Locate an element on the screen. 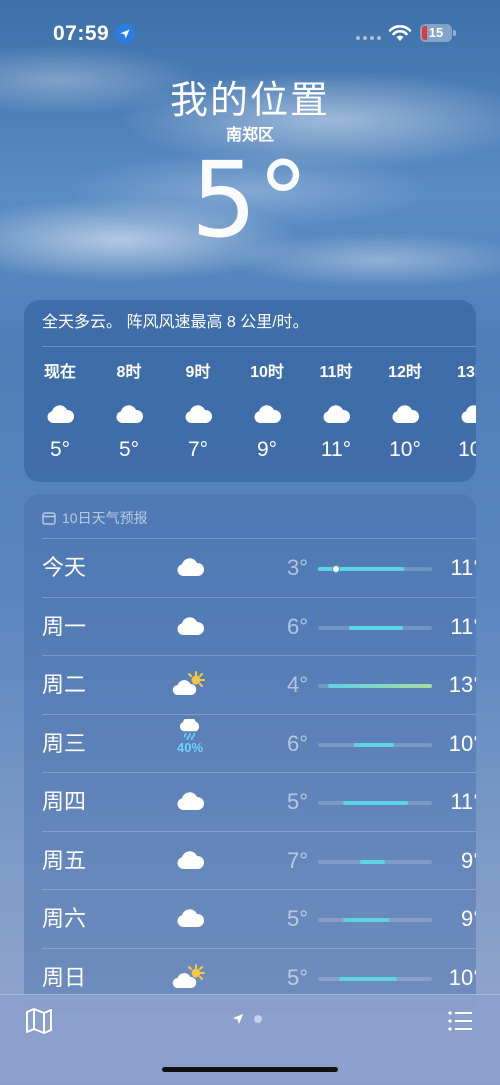 This screenshot has width=500, height=1085. weather-header: 我的位置 南郑区 is located at coordinates (250, 111).